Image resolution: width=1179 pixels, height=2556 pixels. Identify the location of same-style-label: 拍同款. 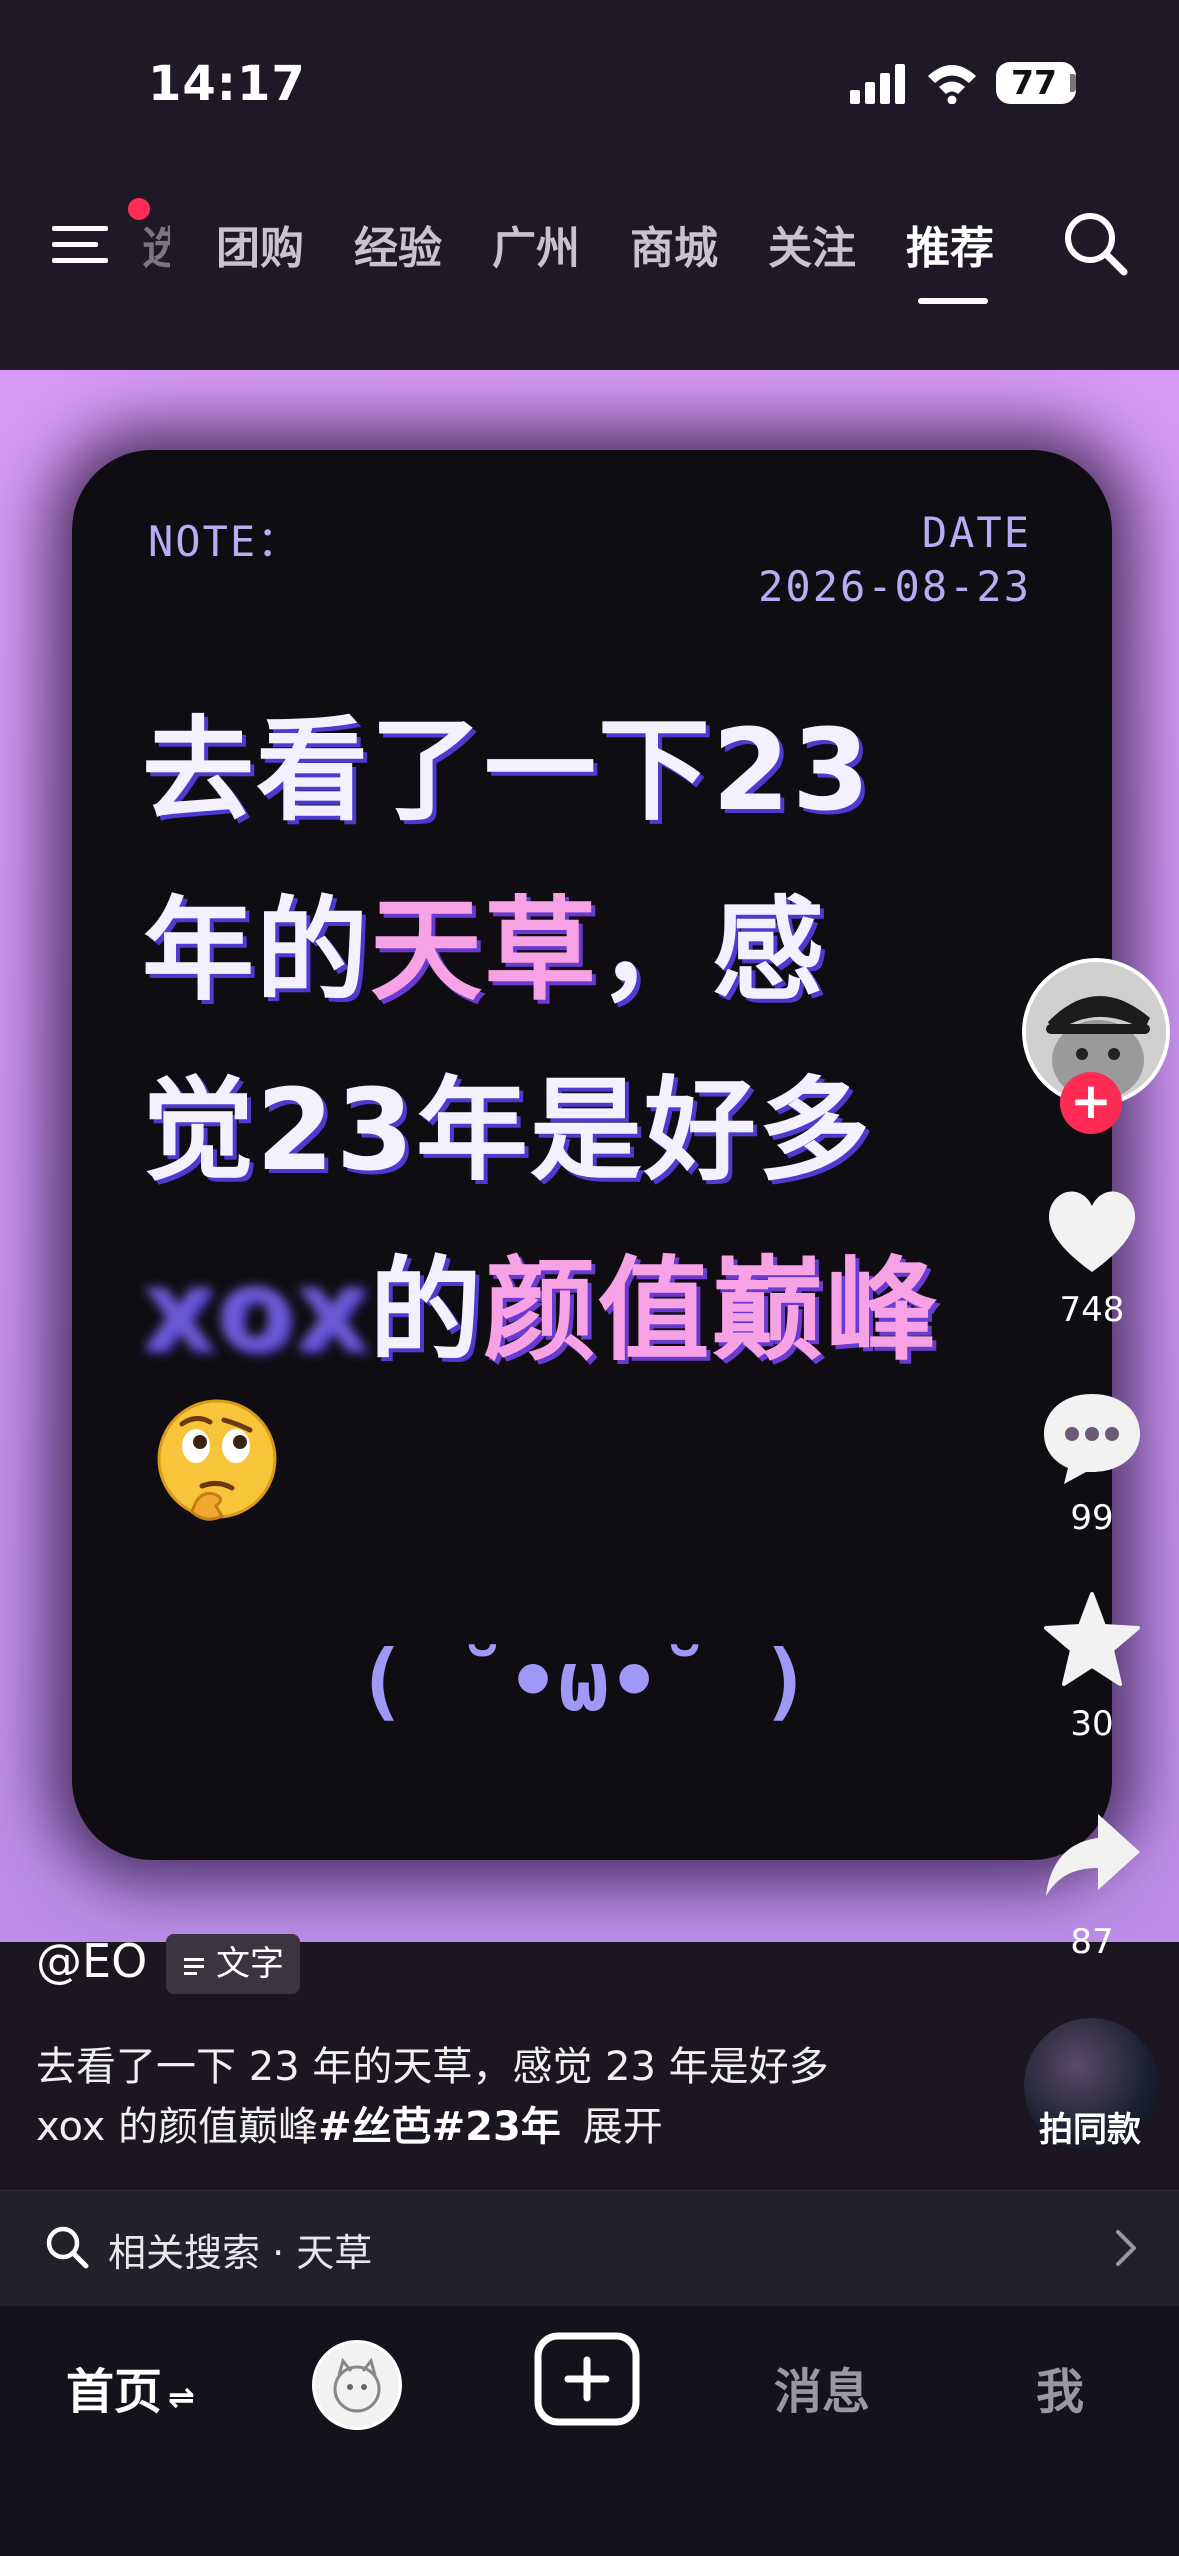
(1090, 2126).